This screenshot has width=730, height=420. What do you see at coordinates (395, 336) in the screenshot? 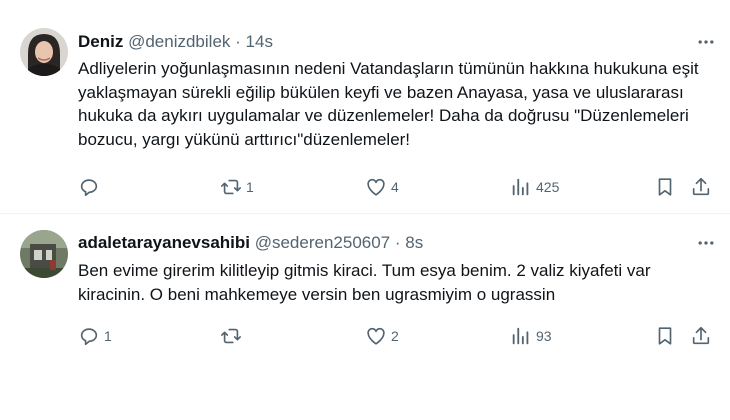
I see `like-count: 2` at bounding box center [395, 336].